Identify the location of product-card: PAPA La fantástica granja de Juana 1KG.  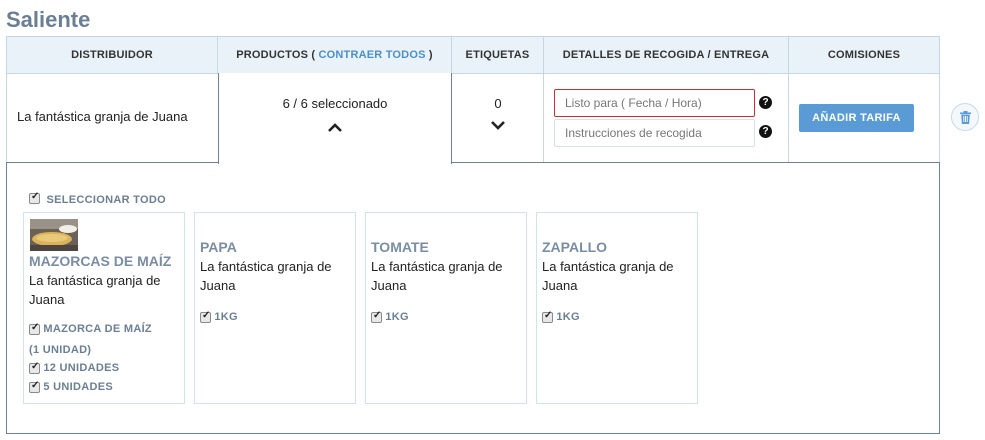
(275, 308).